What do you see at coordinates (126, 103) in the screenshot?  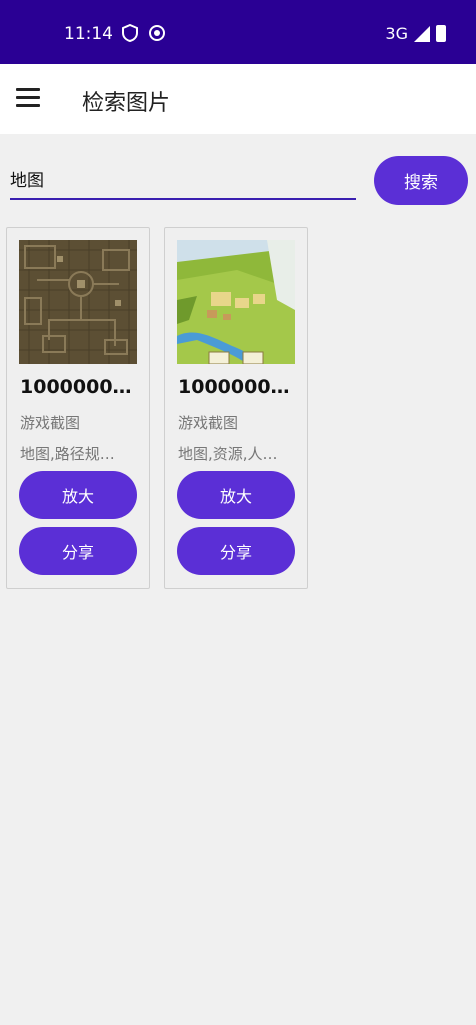 I see `page-title: 检索图片` at bounding box center [126, 103].